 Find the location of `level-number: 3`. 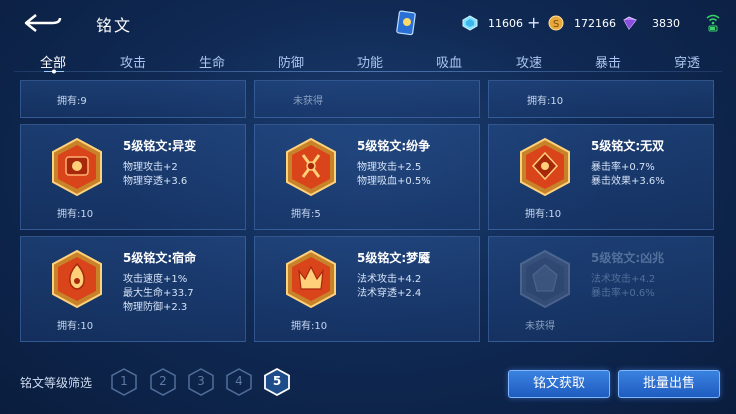

level-number: 3 is located at coordinates (201, 381).